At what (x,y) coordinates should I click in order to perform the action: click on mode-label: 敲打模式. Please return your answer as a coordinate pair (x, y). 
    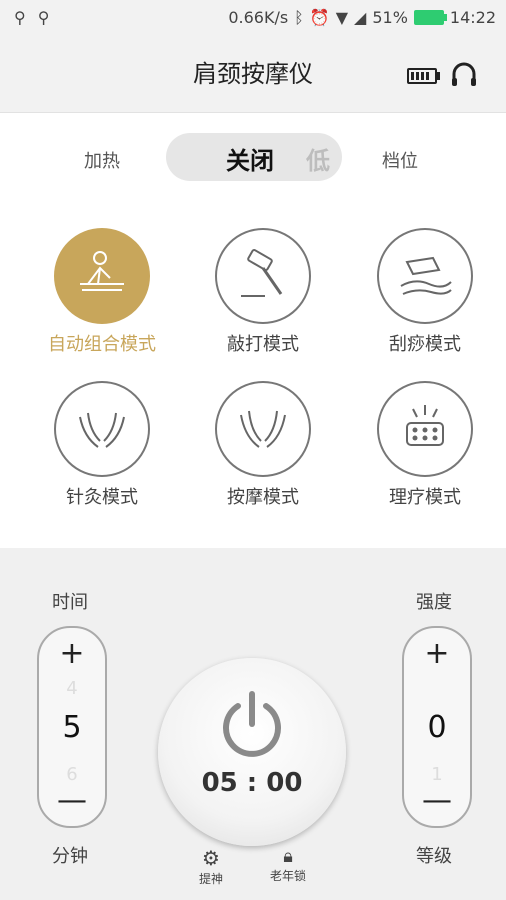
    Looking at the image, I should click on (263, 344).